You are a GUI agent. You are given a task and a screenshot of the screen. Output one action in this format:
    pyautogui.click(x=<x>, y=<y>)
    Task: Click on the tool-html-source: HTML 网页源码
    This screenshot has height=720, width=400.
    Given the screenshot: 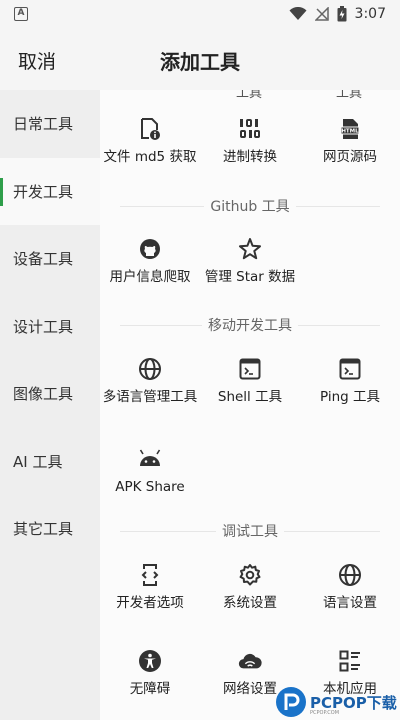 What is the action you would take?
    pyautogui.click(x=350, y=141)
    